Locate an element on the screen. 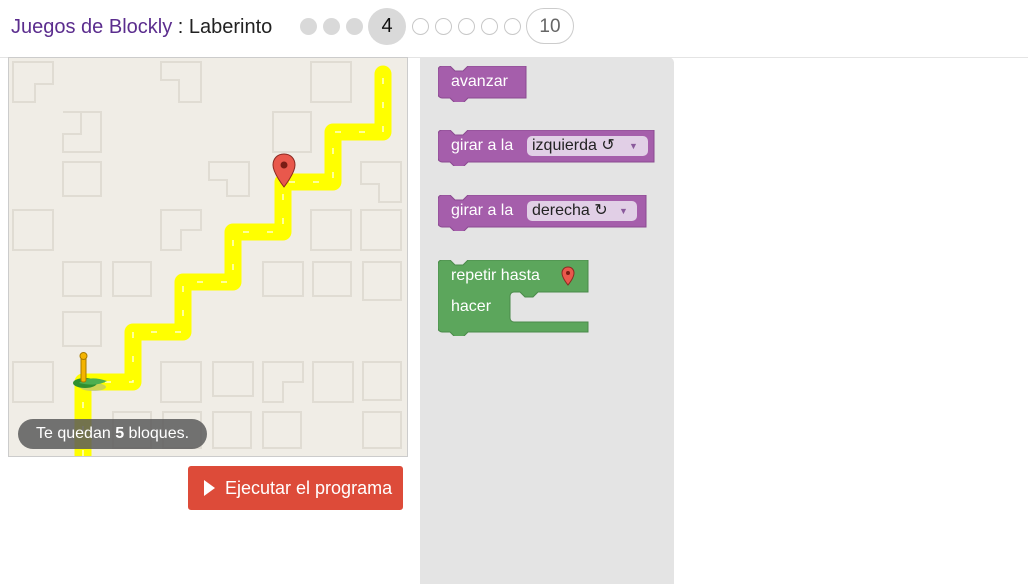 Image resolution: width=1028 pixels, height=584 pixels. level-7-dot is located at coordinates (466, 26).